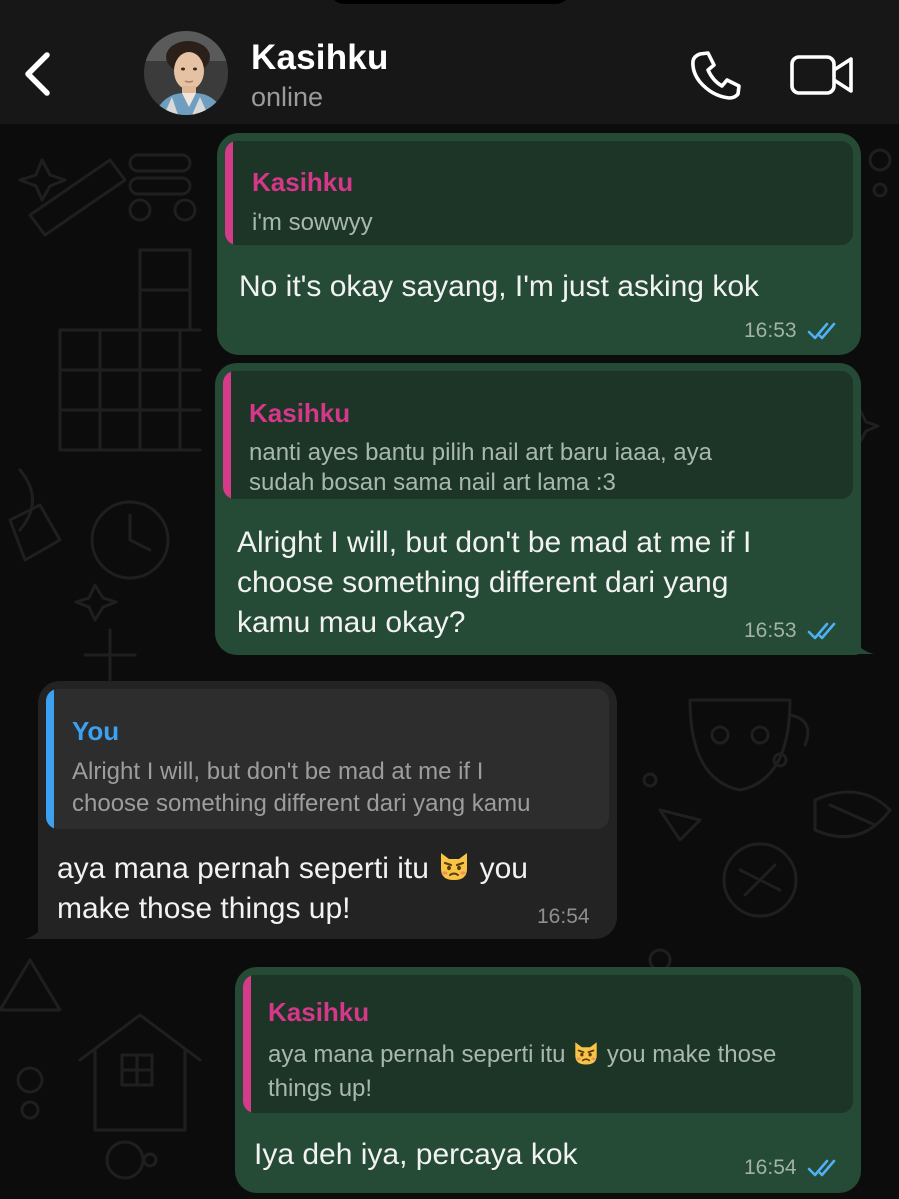 The width and height of the screenshot is (899, 1199). Describe the element at coordinates (287, 97) in the screenshot. I see `contact-status: online` at that location.